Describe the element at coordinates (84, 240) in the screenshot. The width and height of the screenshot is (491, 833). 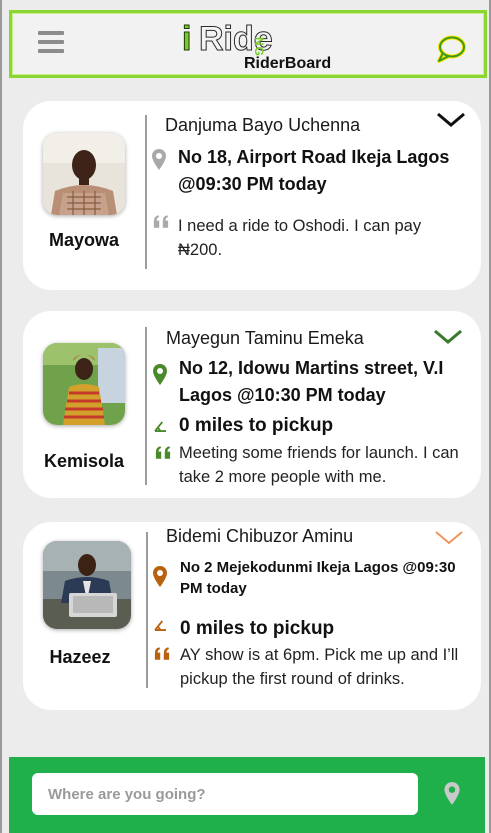
I see `passenger-name: Mayowa` at that location.